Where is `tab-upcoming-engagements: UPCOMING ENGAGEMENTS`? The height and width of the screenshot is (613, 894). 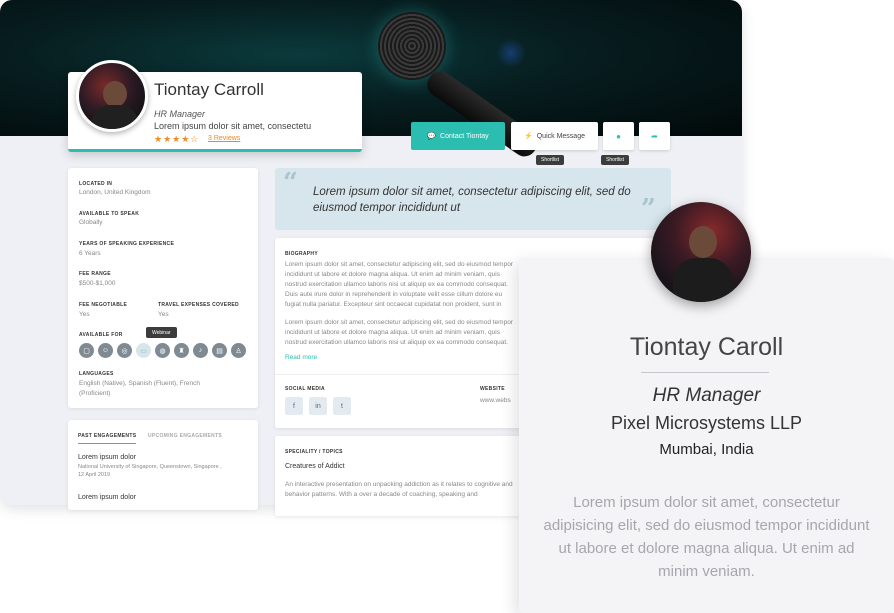
tab-upcoming-engagements: UPCOMING ENGAGEMENTS is located at coordinates (185, 436).